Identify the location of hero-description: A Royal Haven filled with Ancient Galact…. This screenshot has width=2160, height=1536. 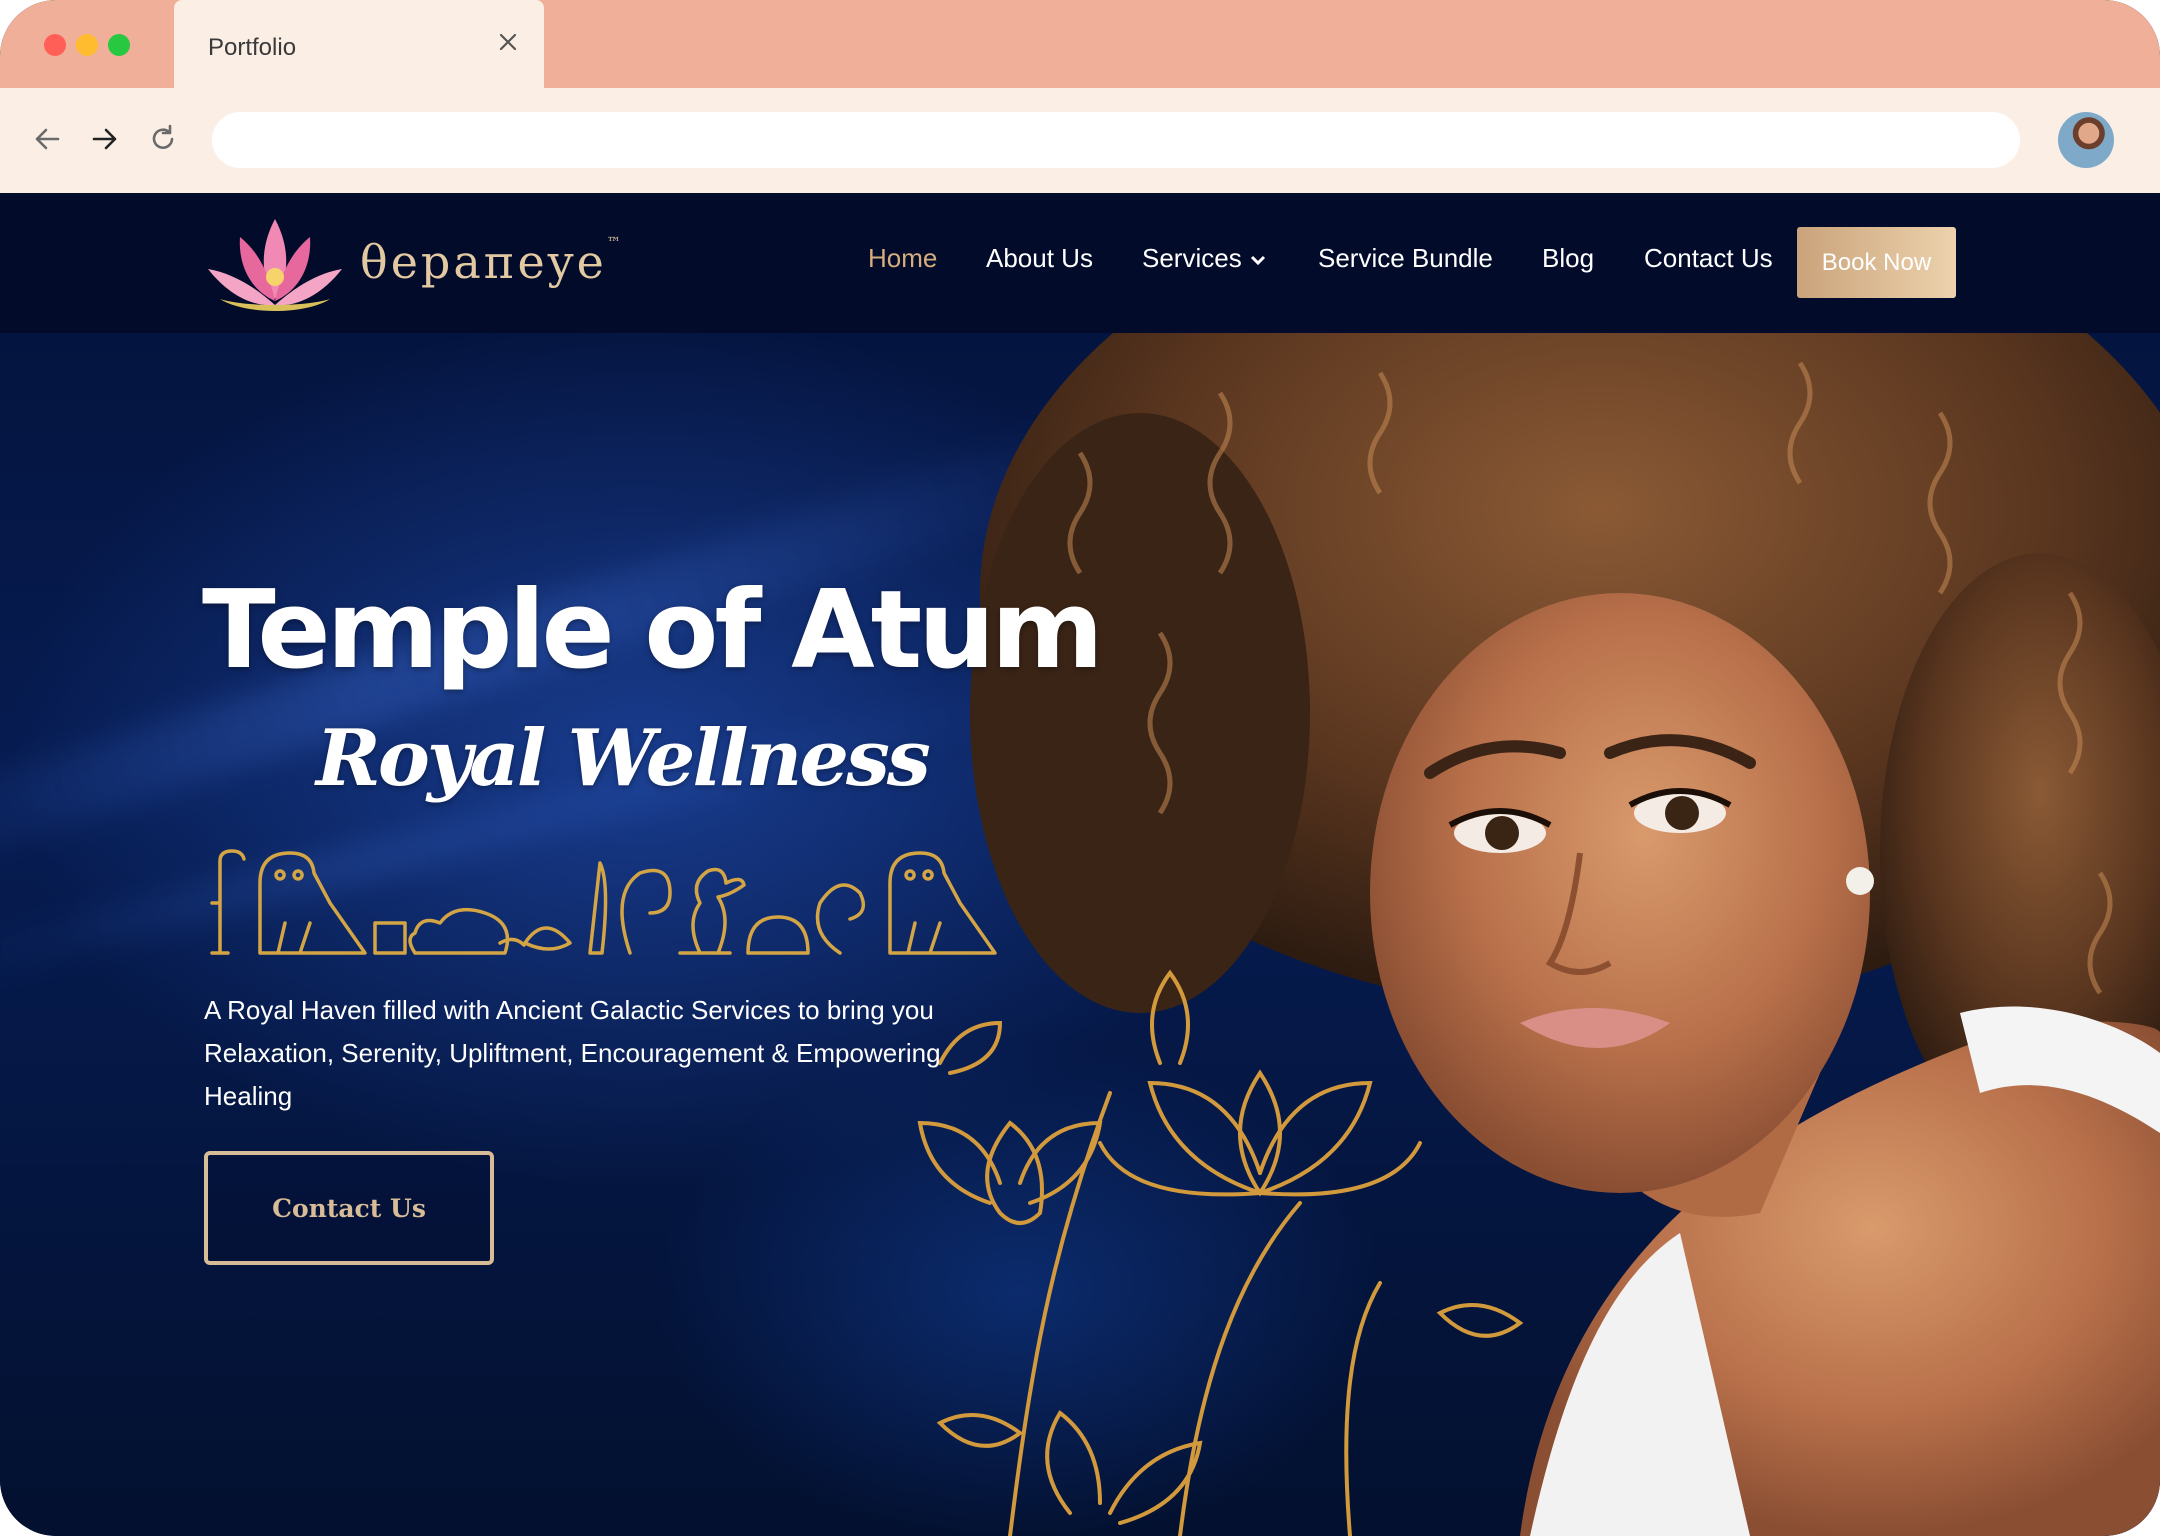
(572, 1053).